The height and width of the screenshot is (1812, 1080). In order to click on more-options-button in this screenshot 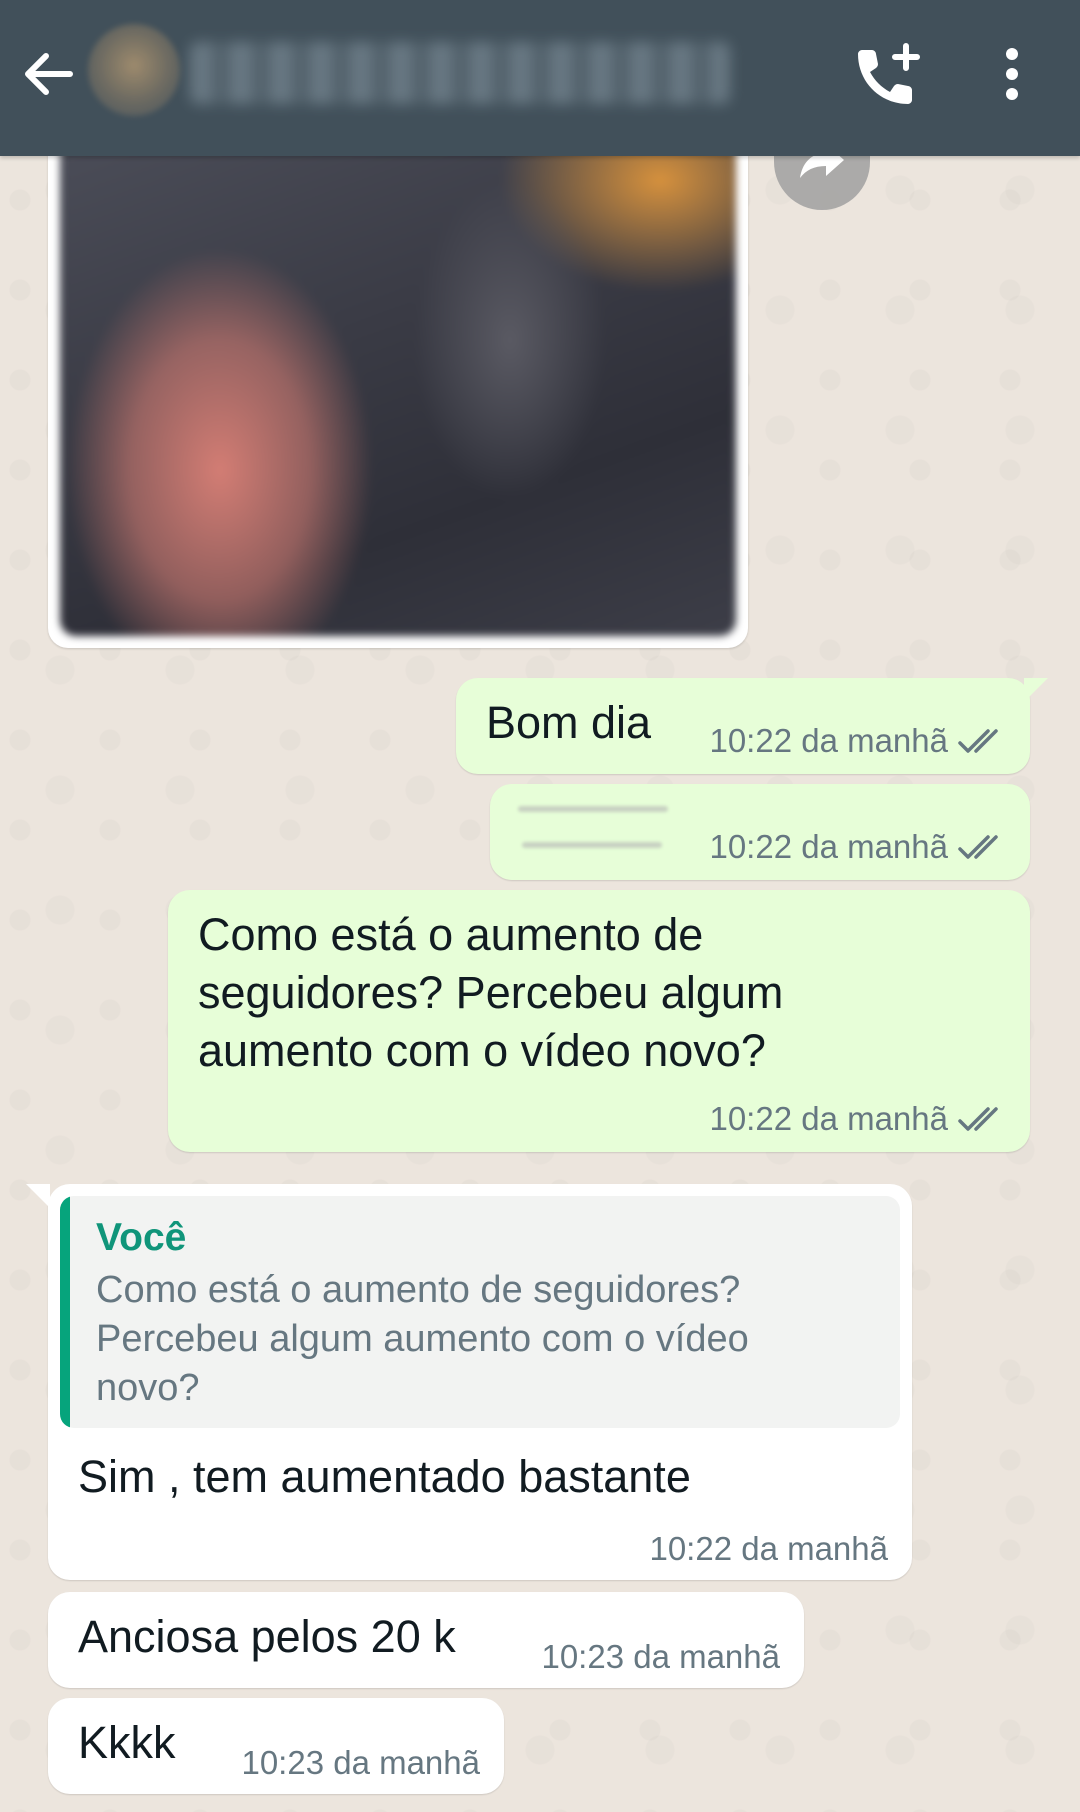, I will do `click(1012, 76)`.